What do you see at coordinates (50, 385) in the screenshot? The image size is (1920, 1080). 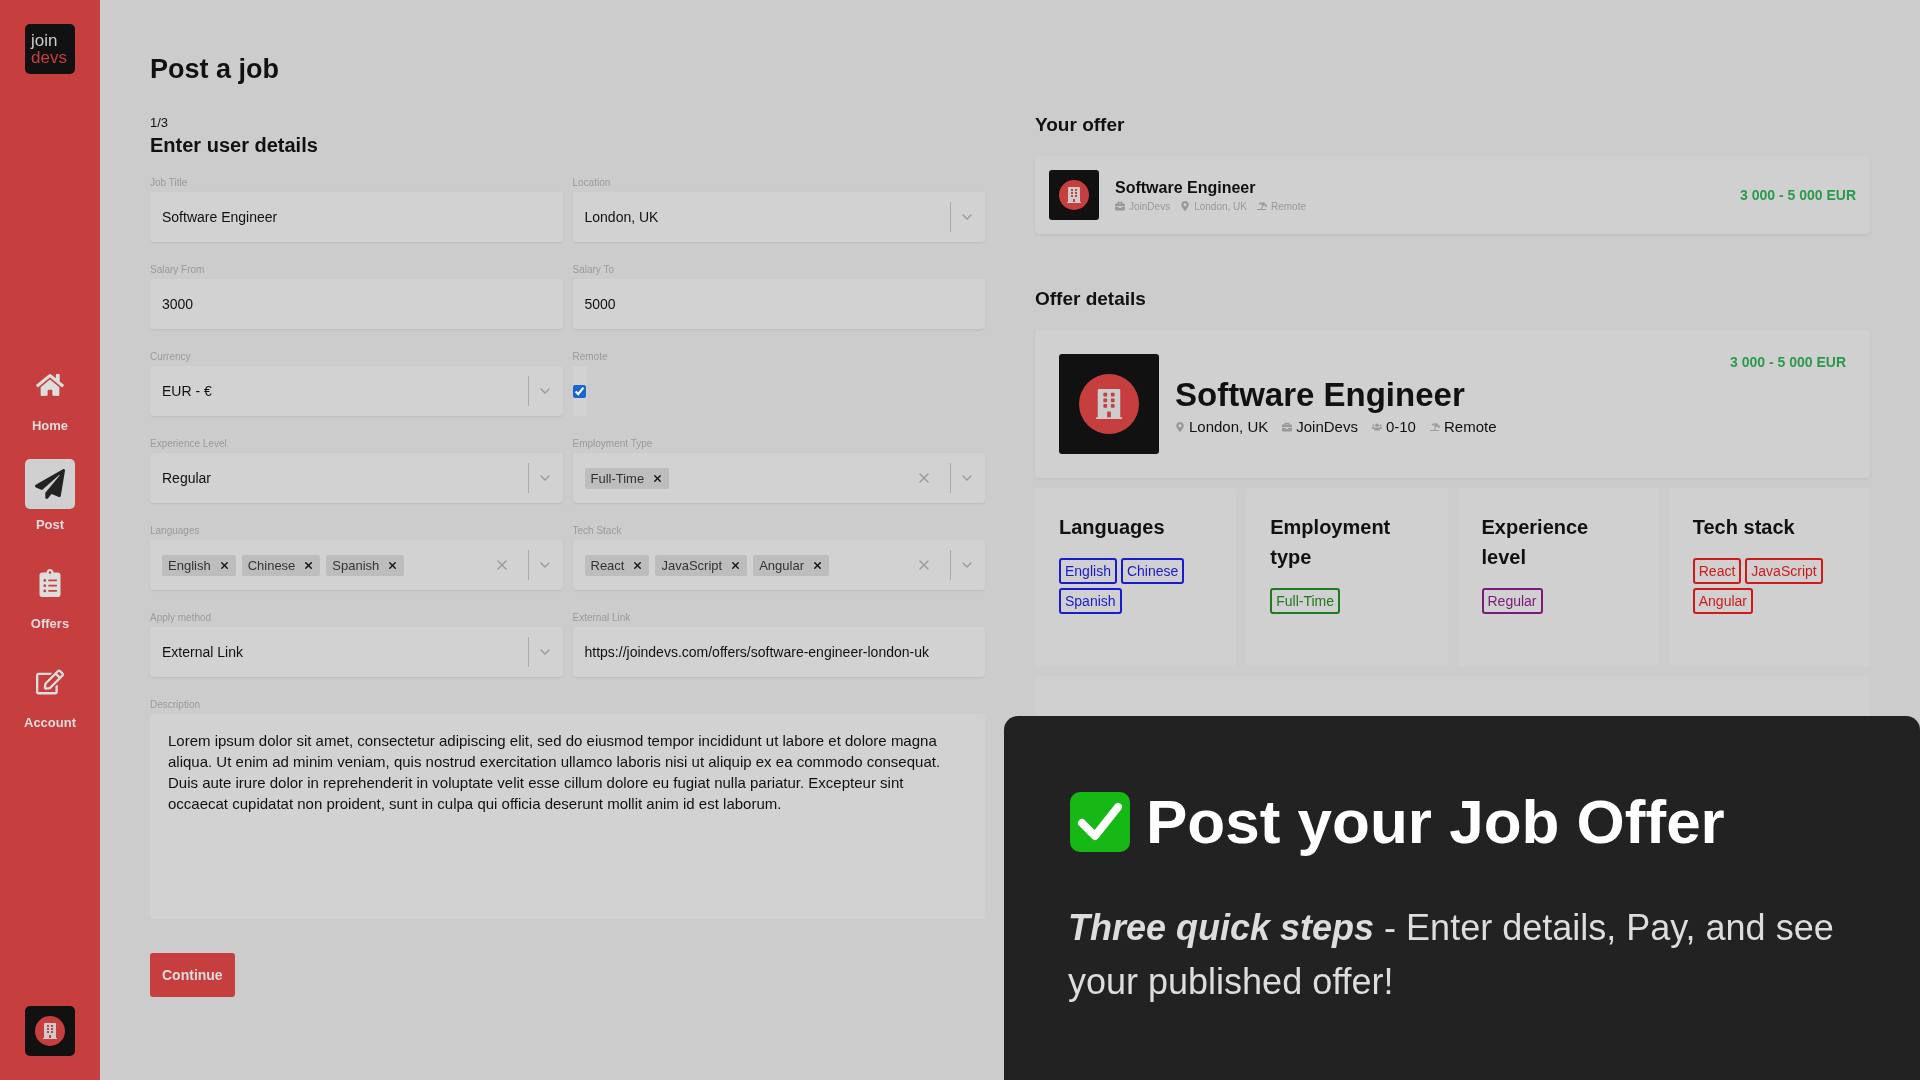 I see `home-icon` at bounding box center [50, 385].